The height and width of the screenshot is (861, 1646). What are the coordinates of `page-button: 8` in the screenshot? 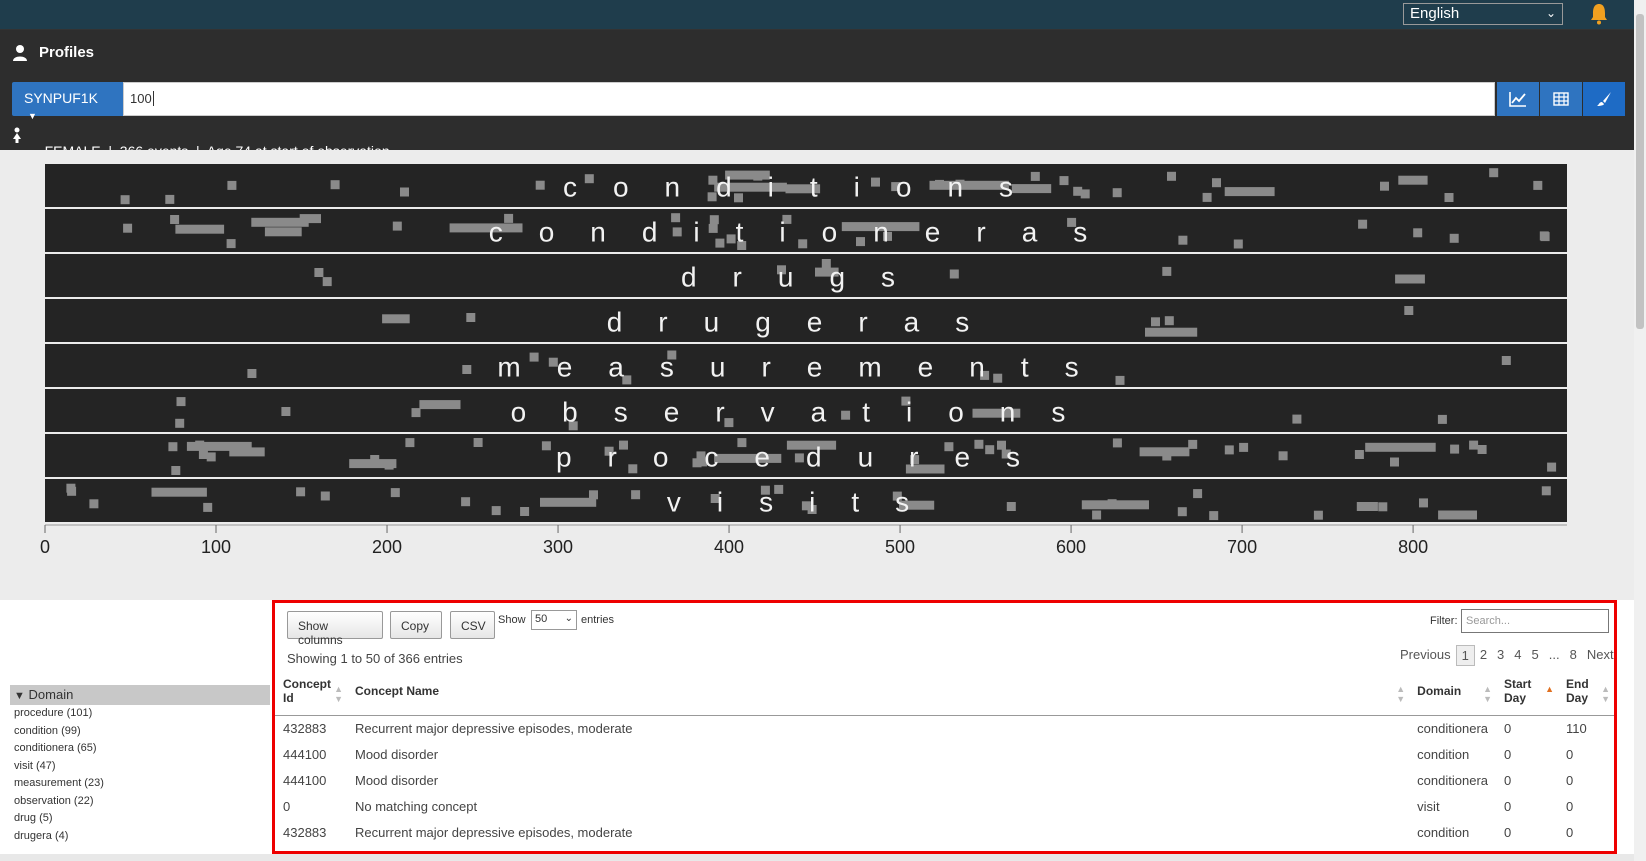 It's located at (1573, 655).